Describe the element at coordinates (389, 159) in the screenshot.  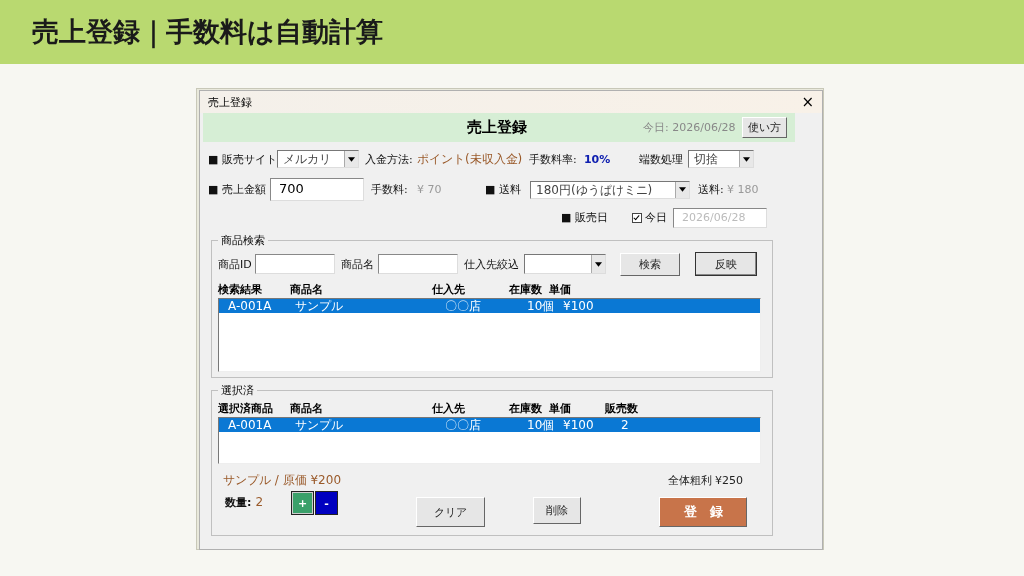
I see `field-label: 入金方法:` at that location.